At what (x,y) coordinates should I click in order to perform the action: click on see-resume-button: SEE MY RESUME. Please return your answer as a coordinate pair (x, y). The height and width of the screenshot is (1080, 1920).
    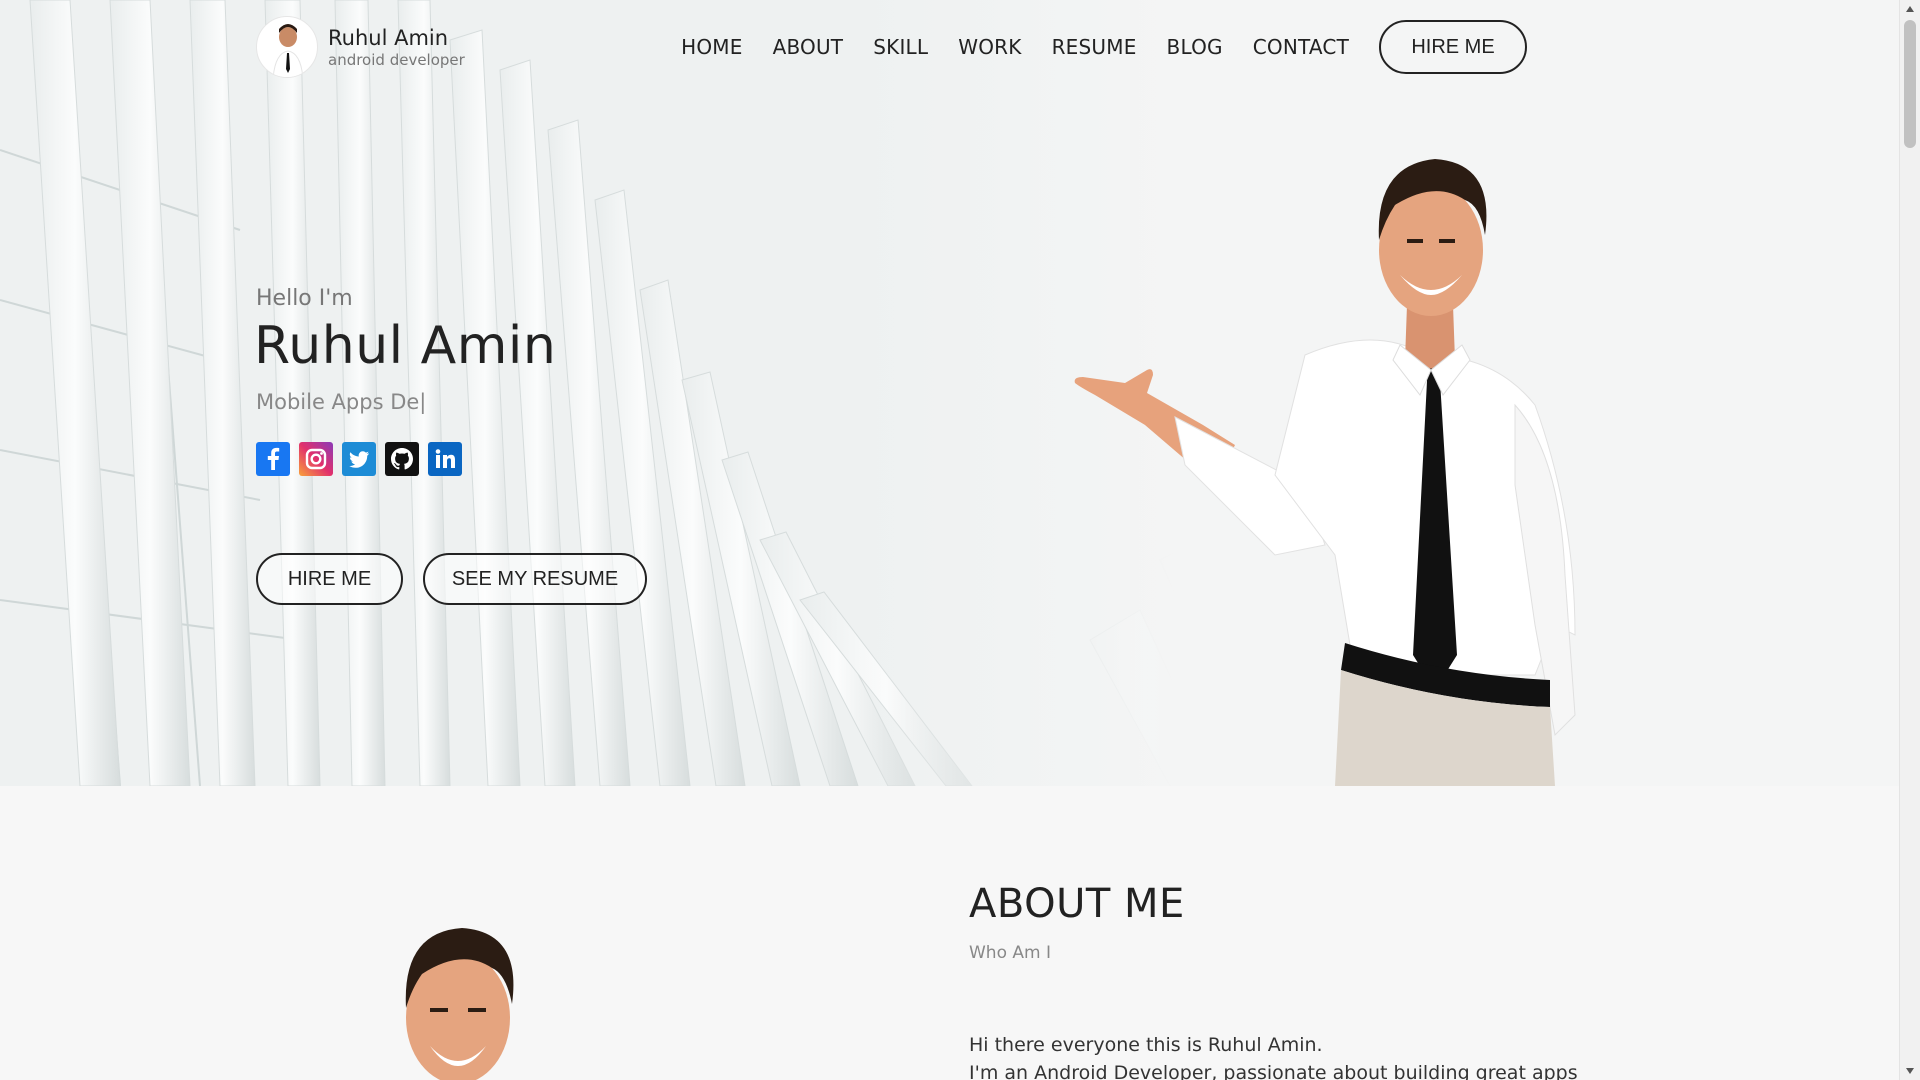
    Looking at the image, I should click on (535, 579).